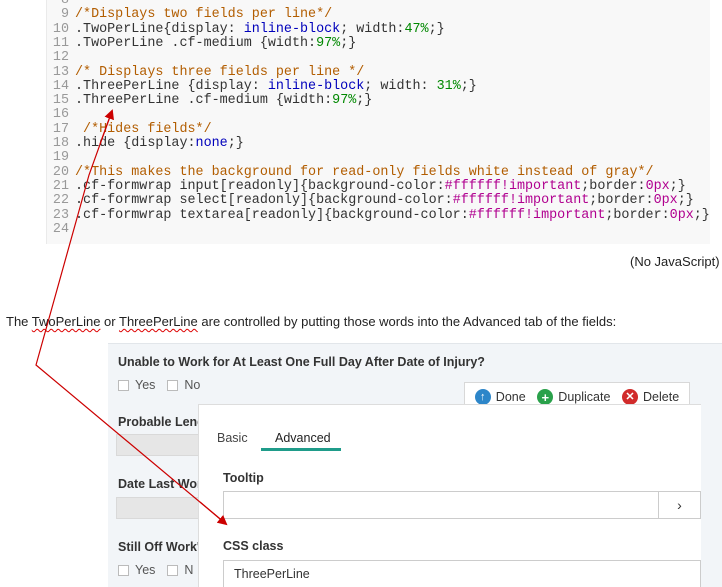  I want to click on code-line: 11 .TwoPerLine .cf-medium {width:97%;}, so click(201, 43).